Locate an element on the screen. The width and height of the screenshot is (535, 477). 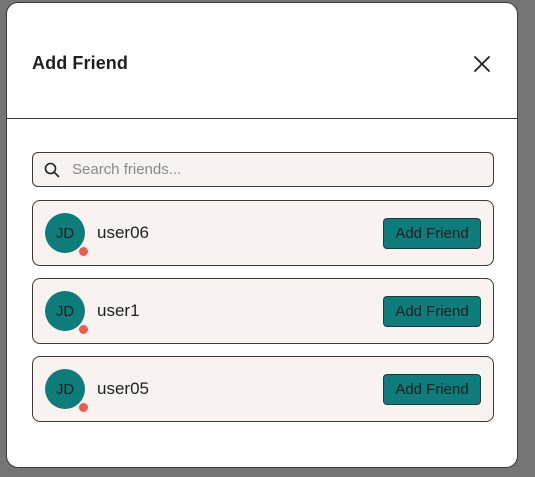
search-input is located at coordinates (272, 169).